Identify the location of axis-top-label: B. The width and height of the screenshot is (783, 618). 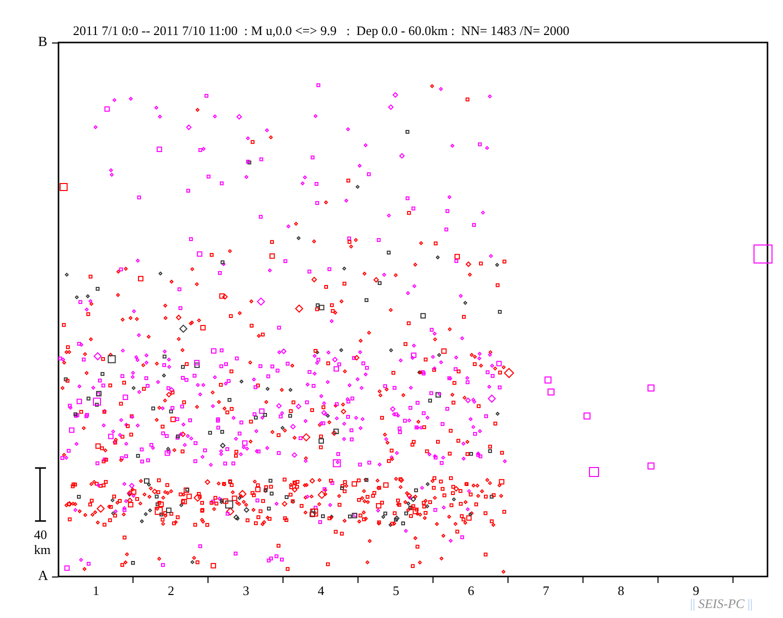
(43, 43).